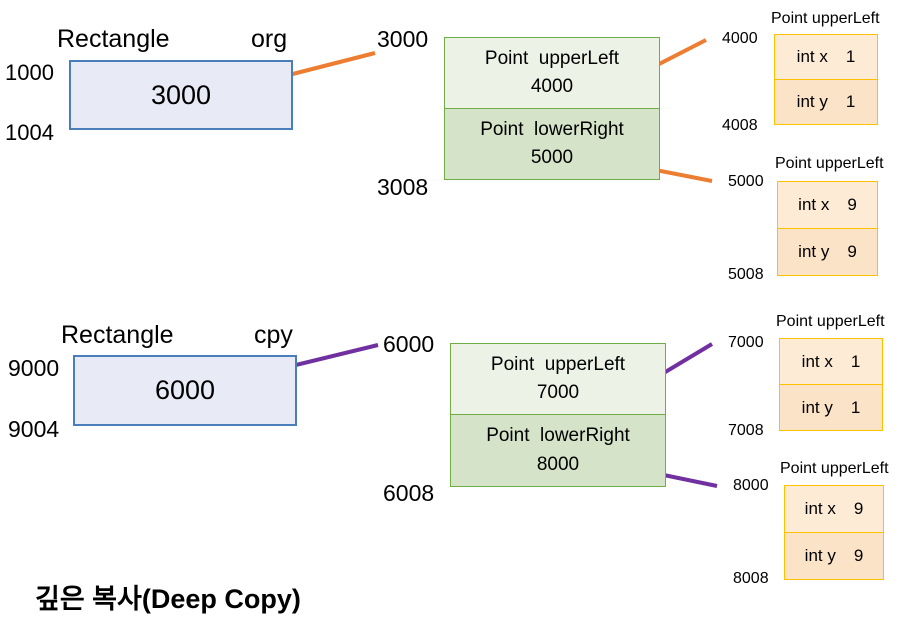 The height and width of the screenshot is (638, 914). I want to click on org-point2-addr-top: 5000, so click(746, 181).